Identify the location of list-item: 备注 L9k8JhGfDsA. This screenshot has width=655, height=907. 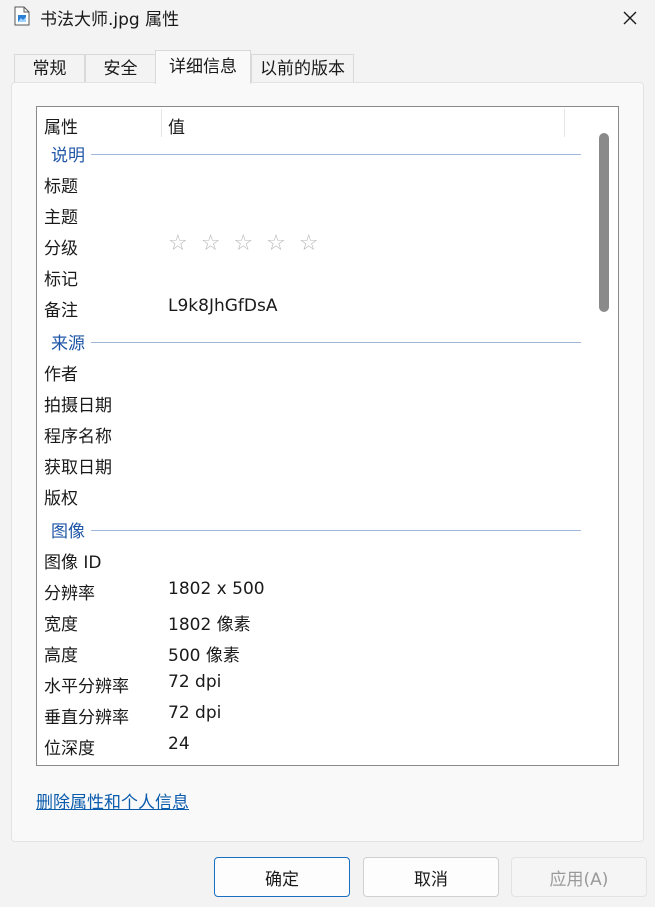
(315, 308).